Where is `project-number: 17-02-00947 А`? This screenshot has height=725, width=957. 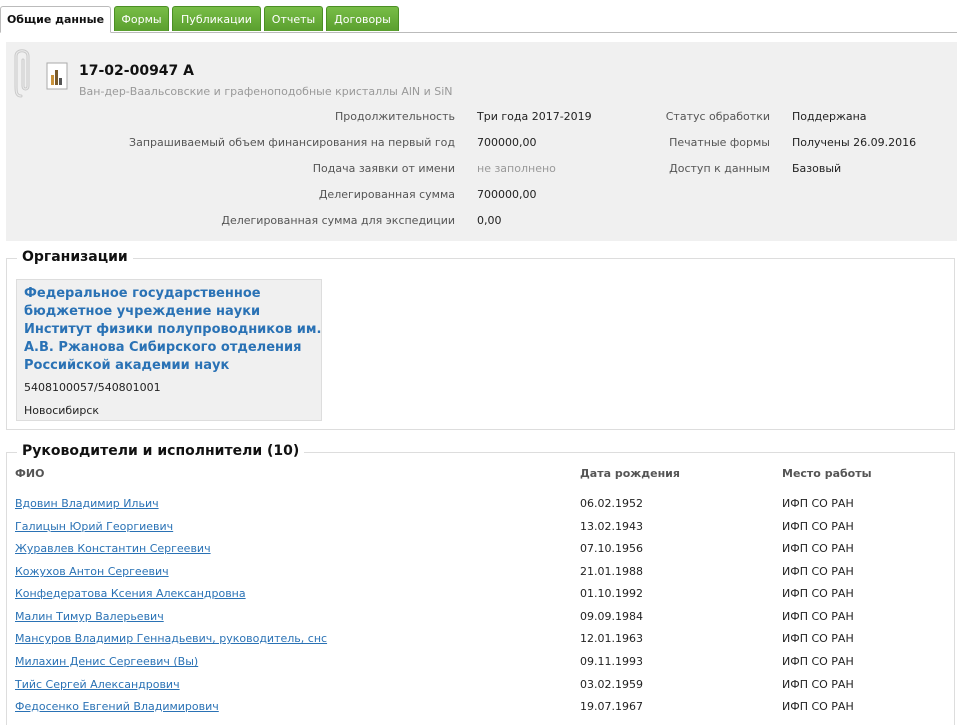 project-number: 17-02-00947 А is located at coordinates (137, 71).